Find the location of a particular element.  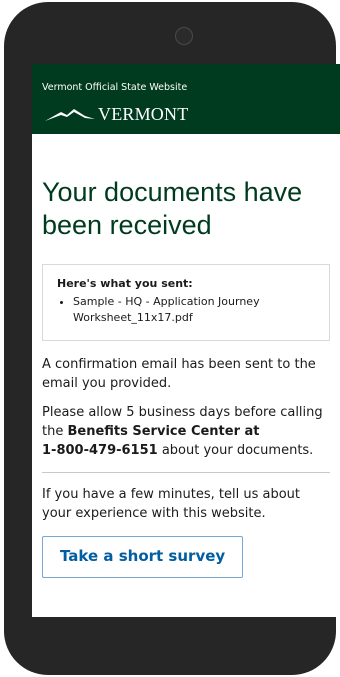

camera-icon is located at coordinates (184, 36).